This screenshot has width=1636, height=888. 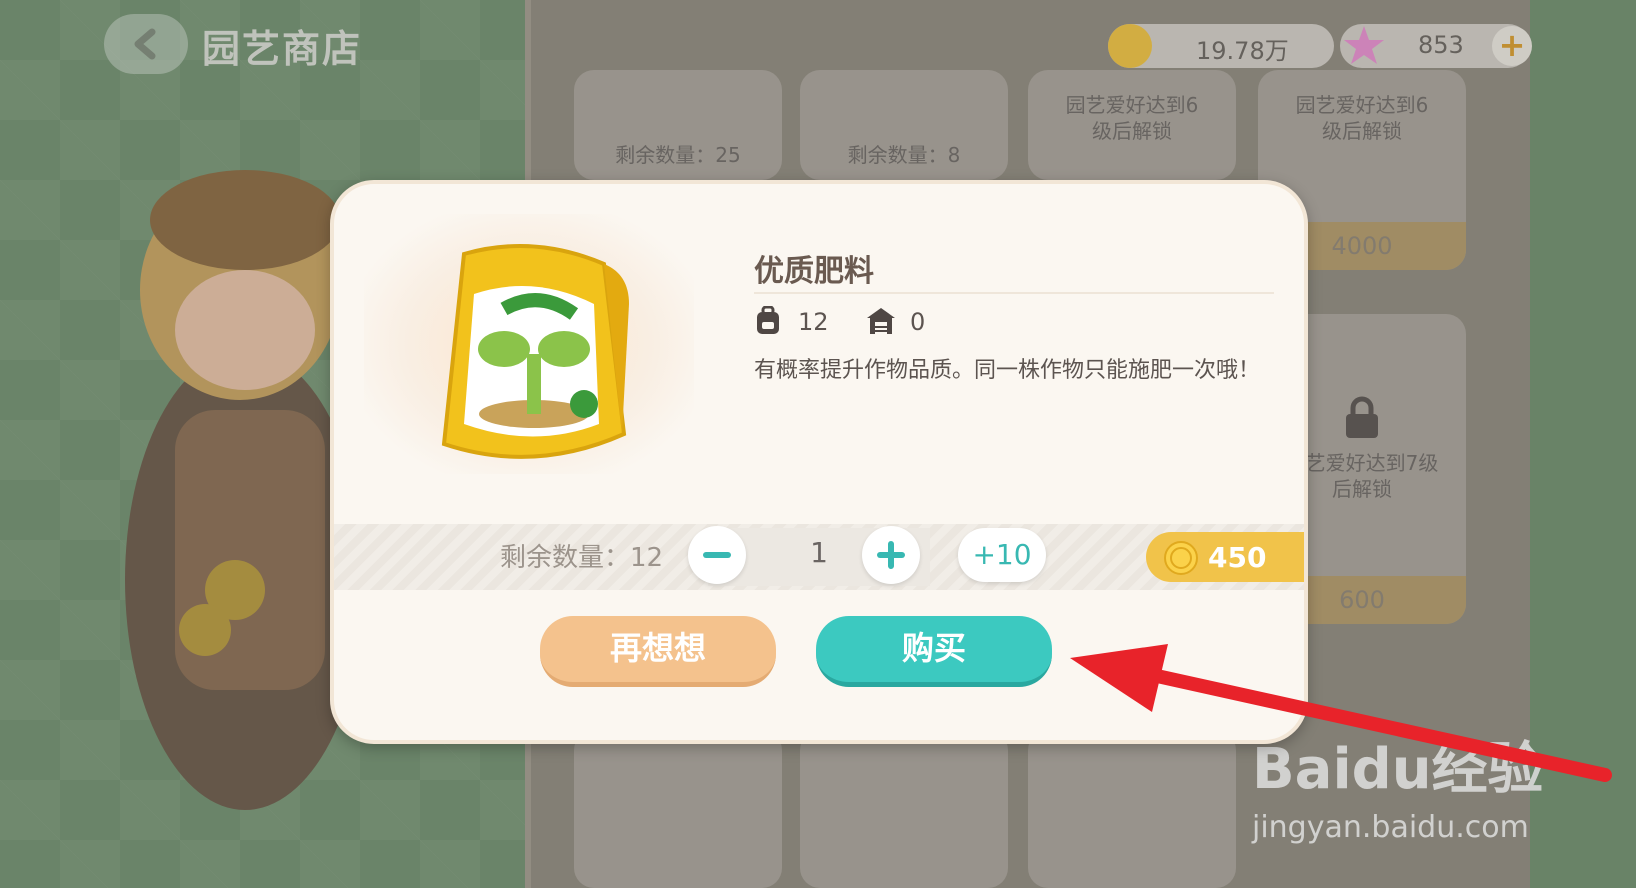 What do you see at coordinates (768, 320) in the screenshot?
I see `backpack-icon` at bounding box center [768, 320].